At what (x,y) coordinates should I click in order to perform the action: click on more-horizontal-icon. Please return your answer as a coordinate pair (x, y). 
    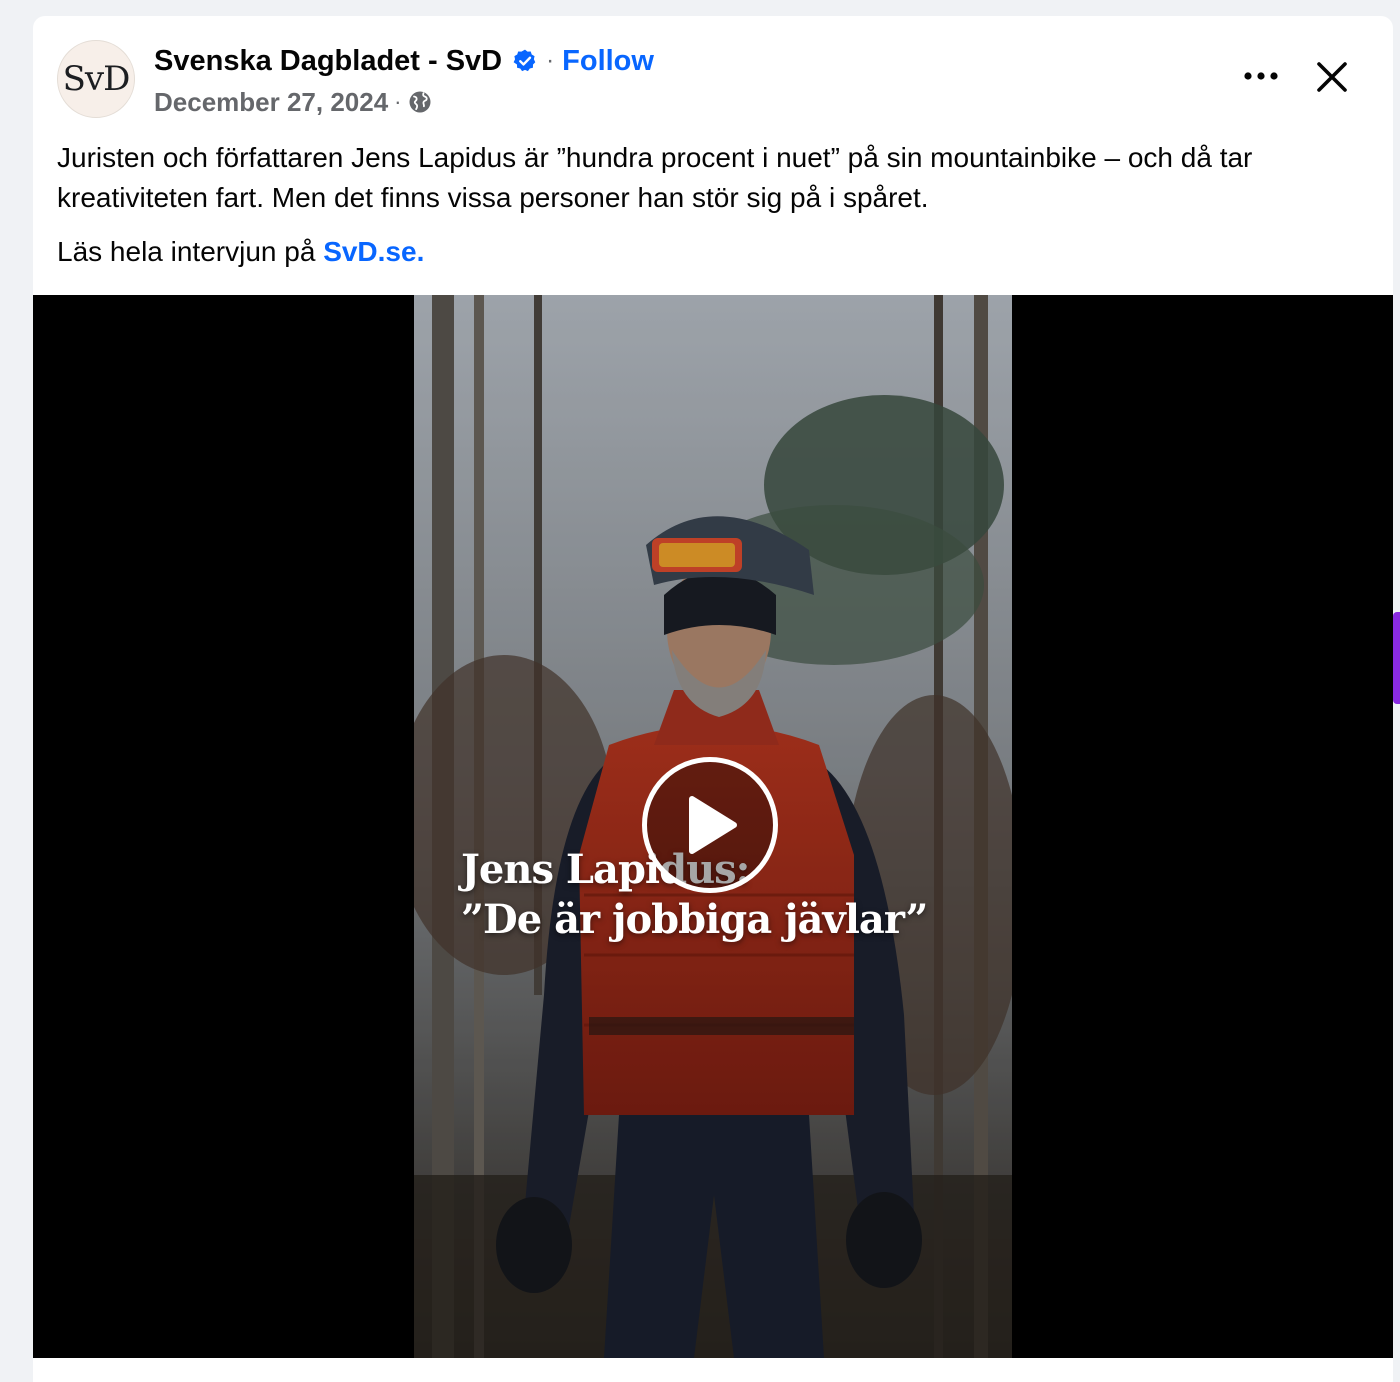
    Looking at the image, I should click on (1261, 76).